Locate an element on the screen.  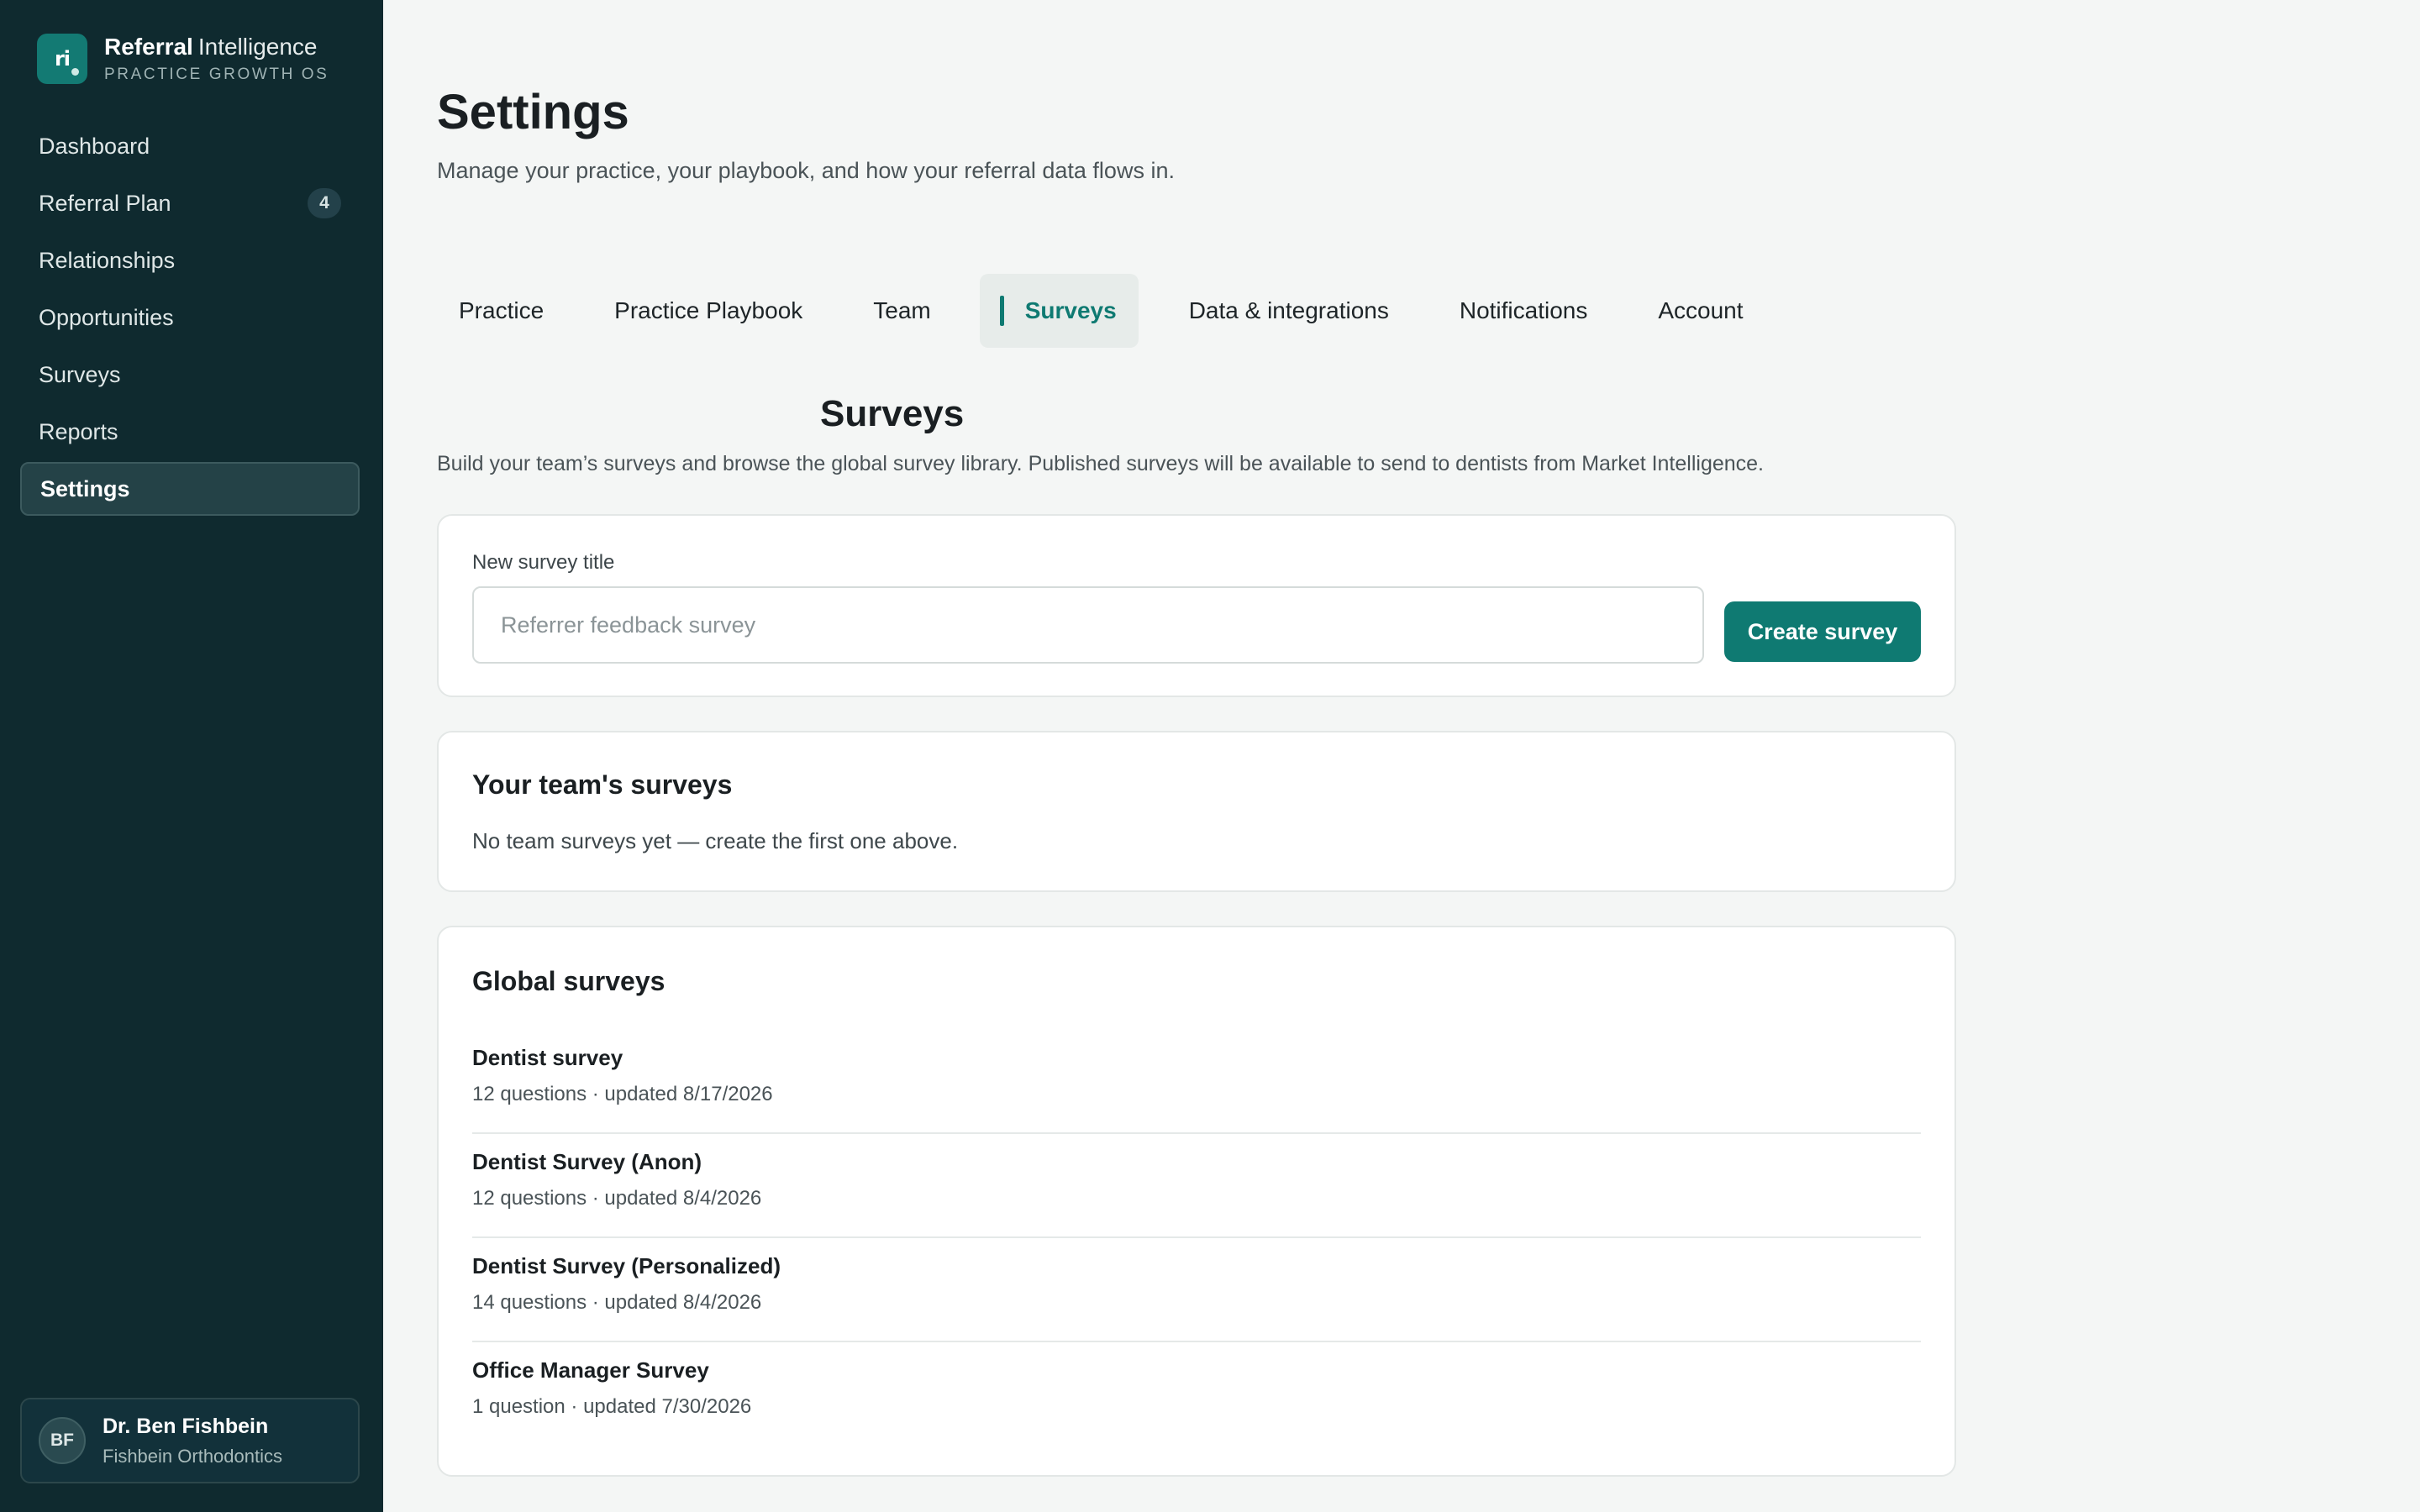
brand-name-light: Intelligence is located at coordinates (257, 47).